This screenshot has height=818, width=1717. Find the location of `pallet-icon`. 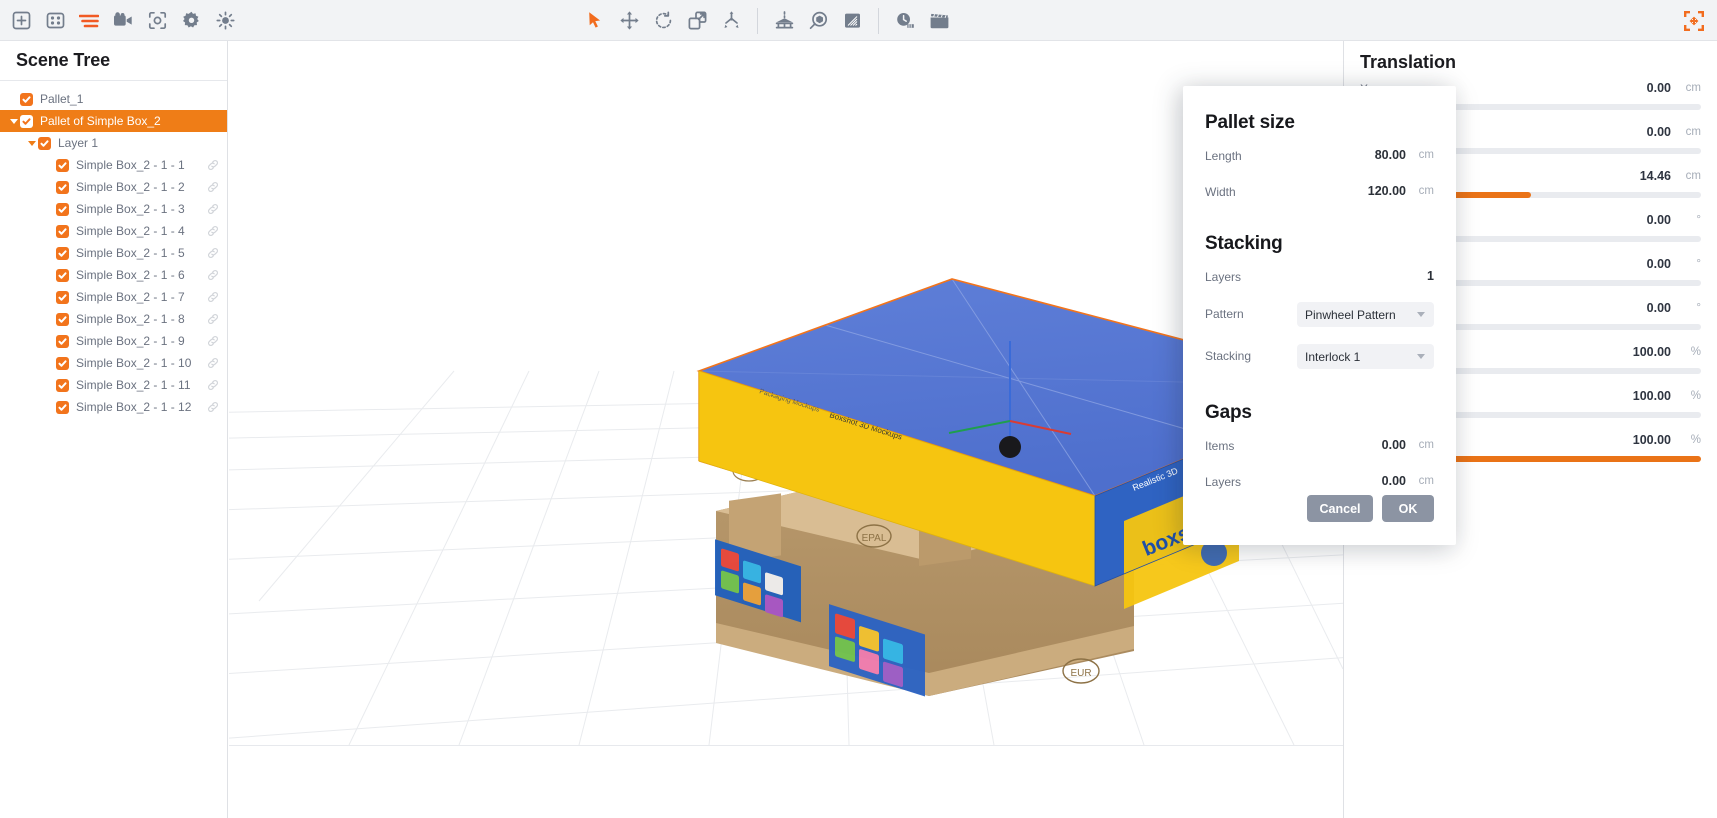

pallet-icon is located at coordinates (784, 20).